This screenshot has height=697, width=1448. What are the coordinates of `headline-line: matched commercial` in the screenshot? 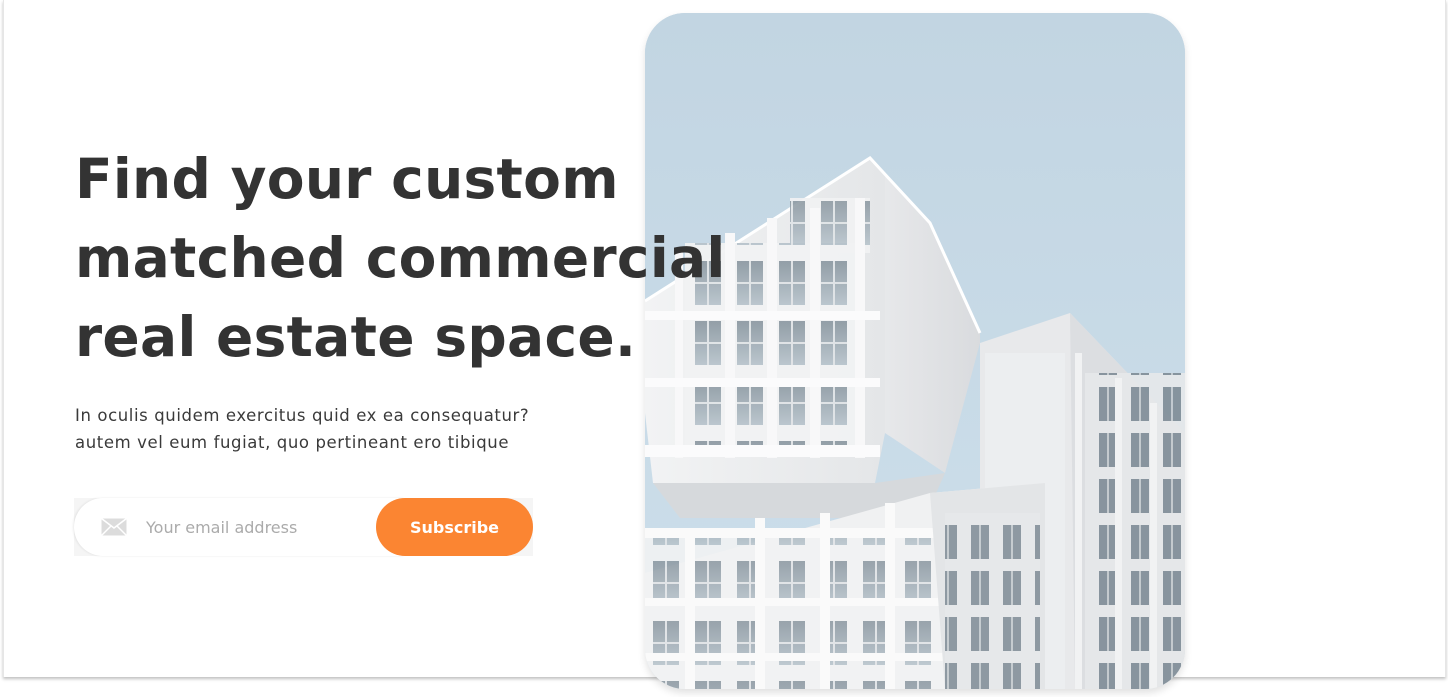 It's located at (400, 258).